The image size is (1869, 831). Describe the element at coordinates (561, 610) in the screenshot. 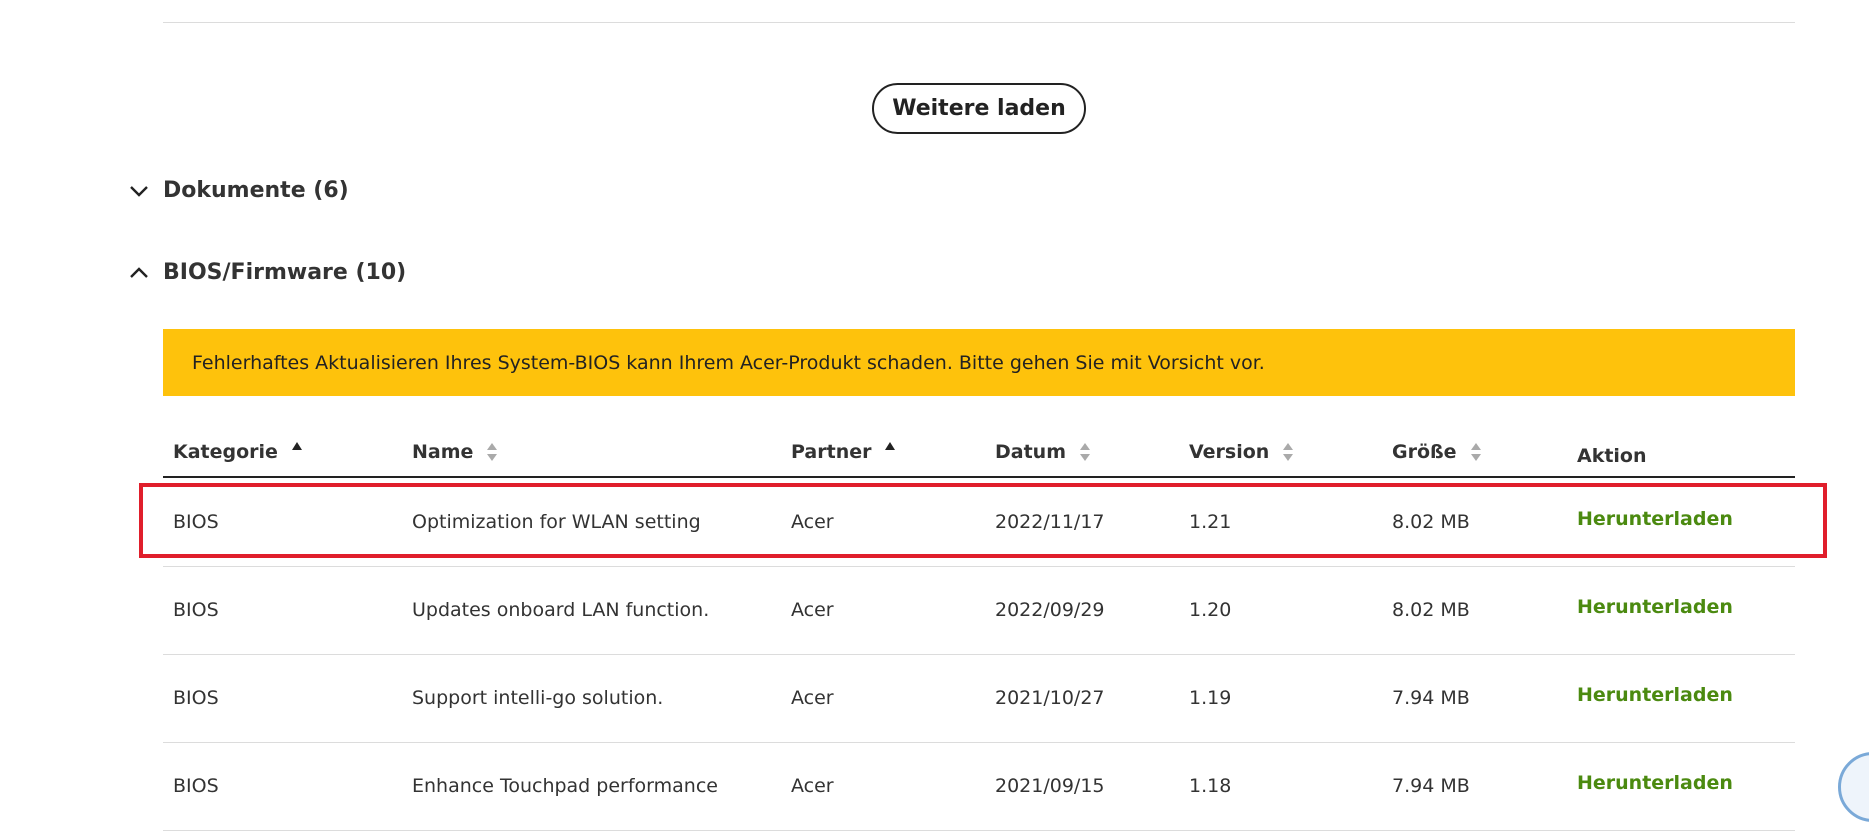

I see `cell-name: Updates onboard LAN function.` at that location.